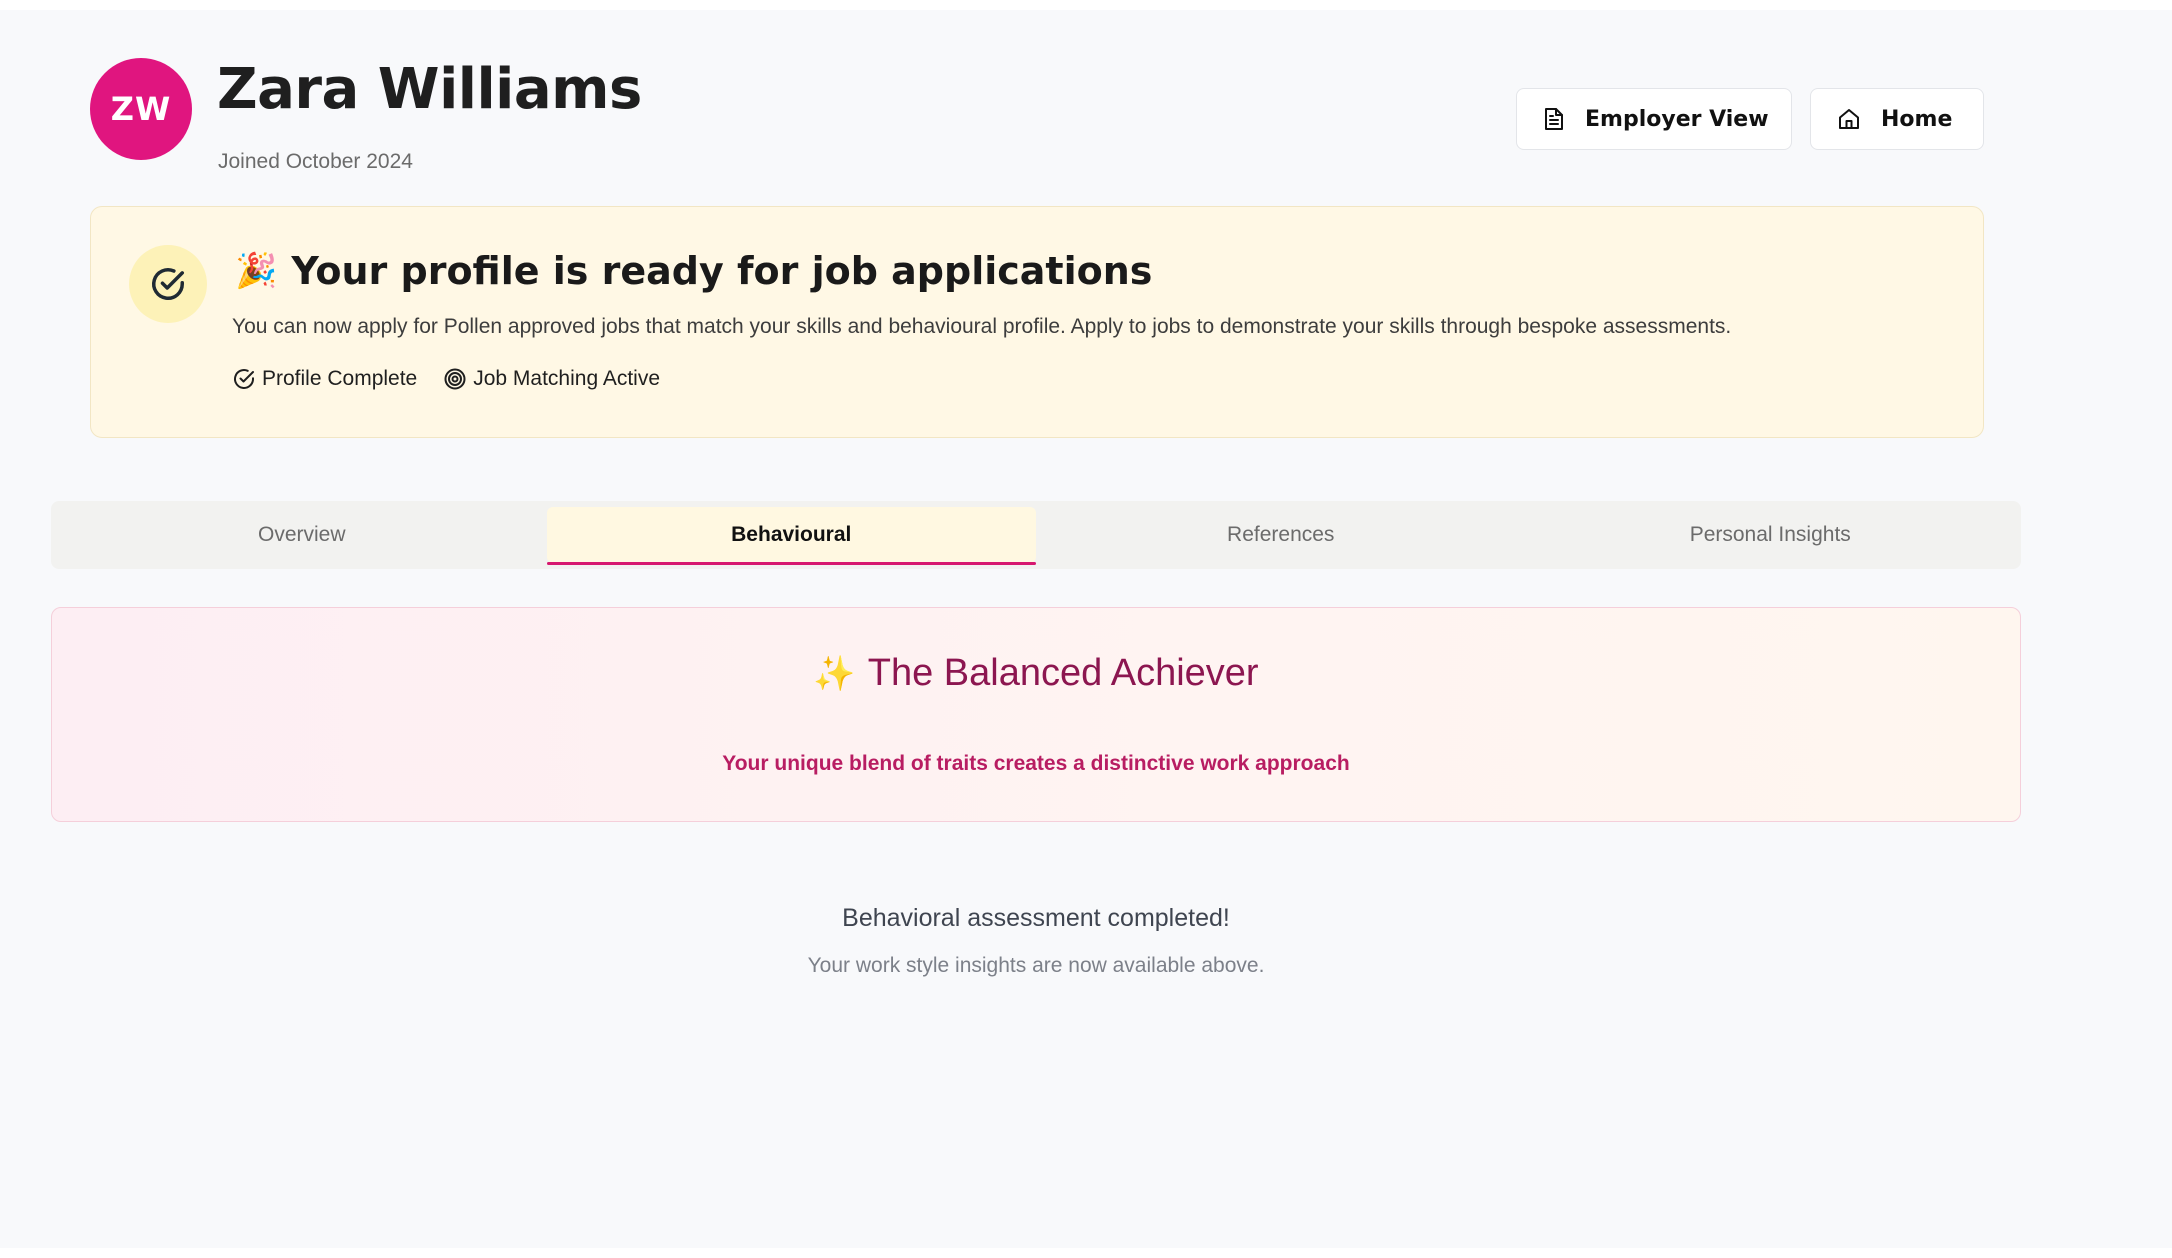 Image resolution: width=2172 pixels, height=1258 pixels. I want to click on profile-complete-badge: Profile Complete, so click(324, 379).